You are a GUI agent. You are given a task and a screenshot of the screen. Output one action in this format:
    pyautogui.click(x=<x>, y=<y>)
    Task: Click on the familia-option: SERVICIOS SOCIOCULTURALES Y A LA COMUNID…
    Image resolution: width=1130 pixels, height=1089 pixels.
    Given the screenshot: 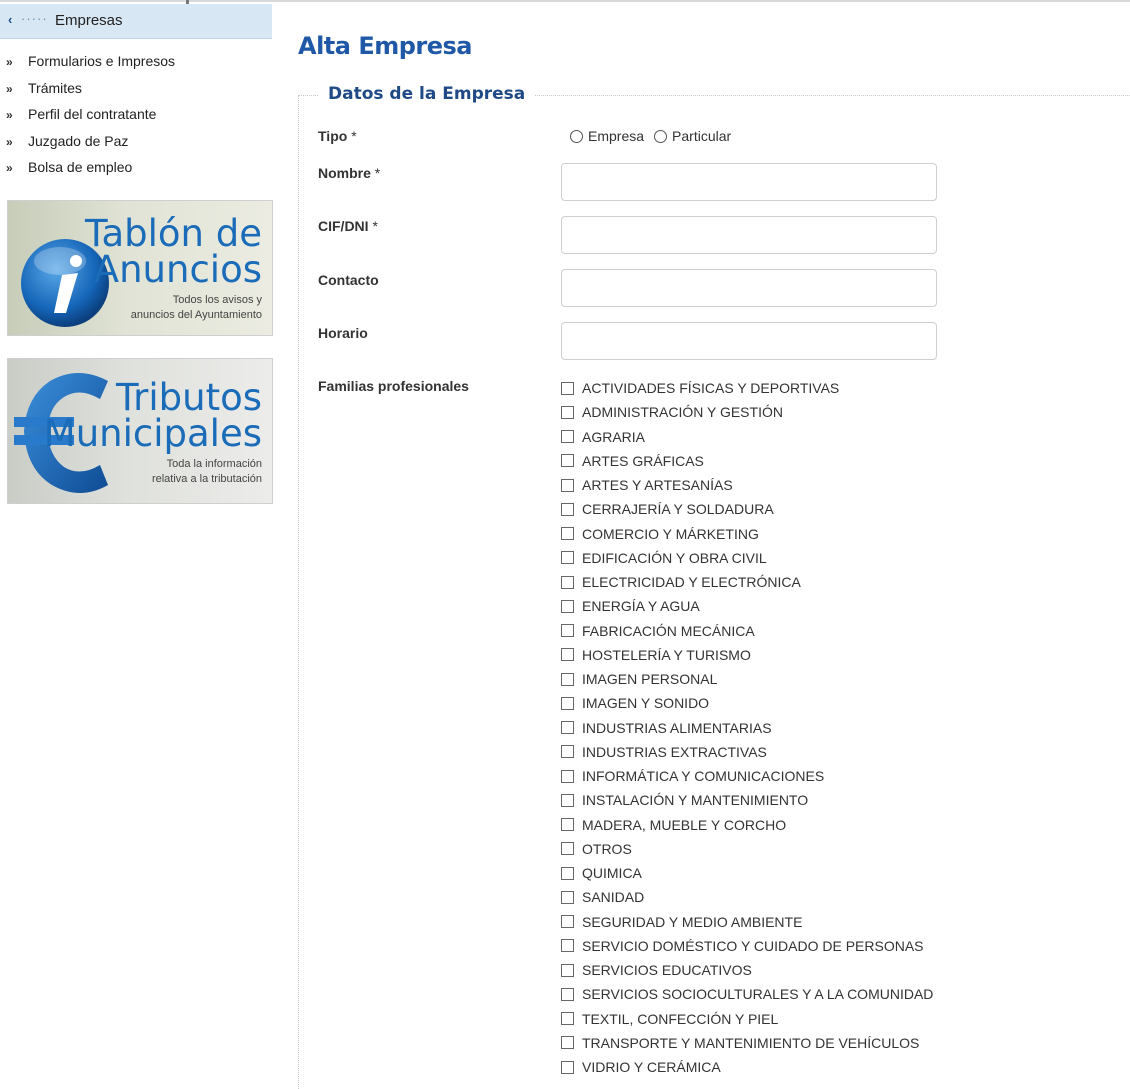 What is the action you would take?
    pyautogui.click(x=747, y=994)
    